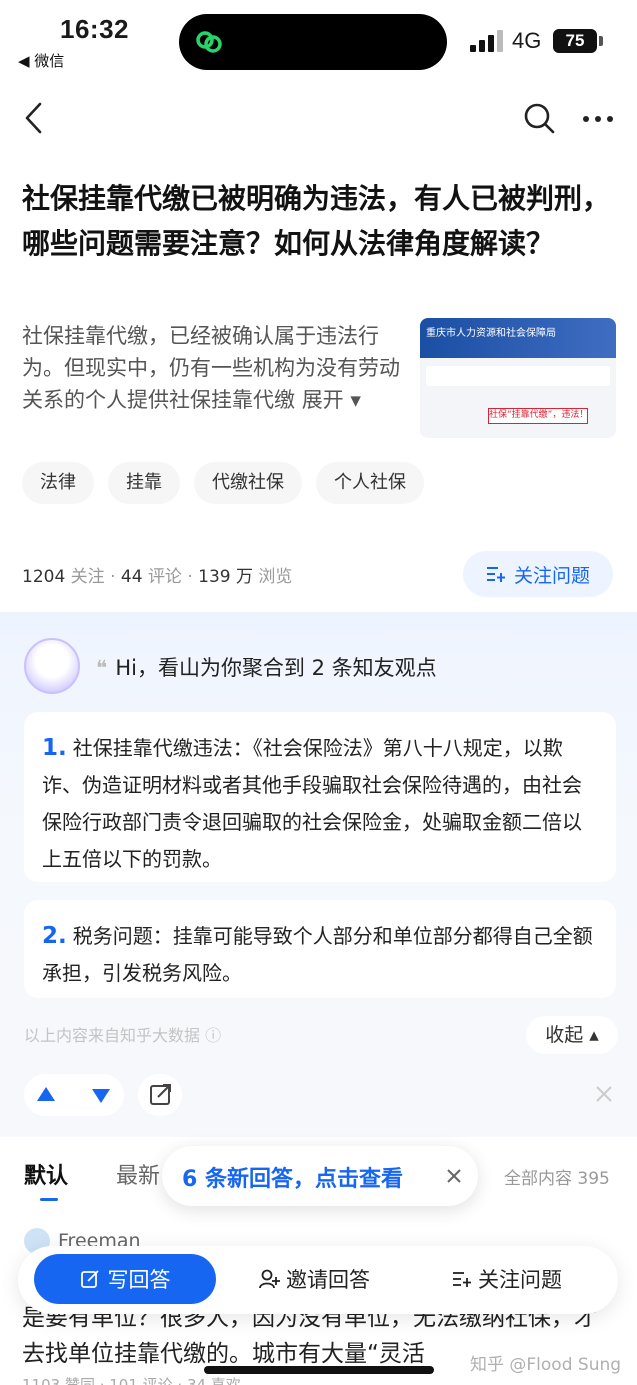  I want to click on collapse-button: 收起 ▴, so click(572, 1035).